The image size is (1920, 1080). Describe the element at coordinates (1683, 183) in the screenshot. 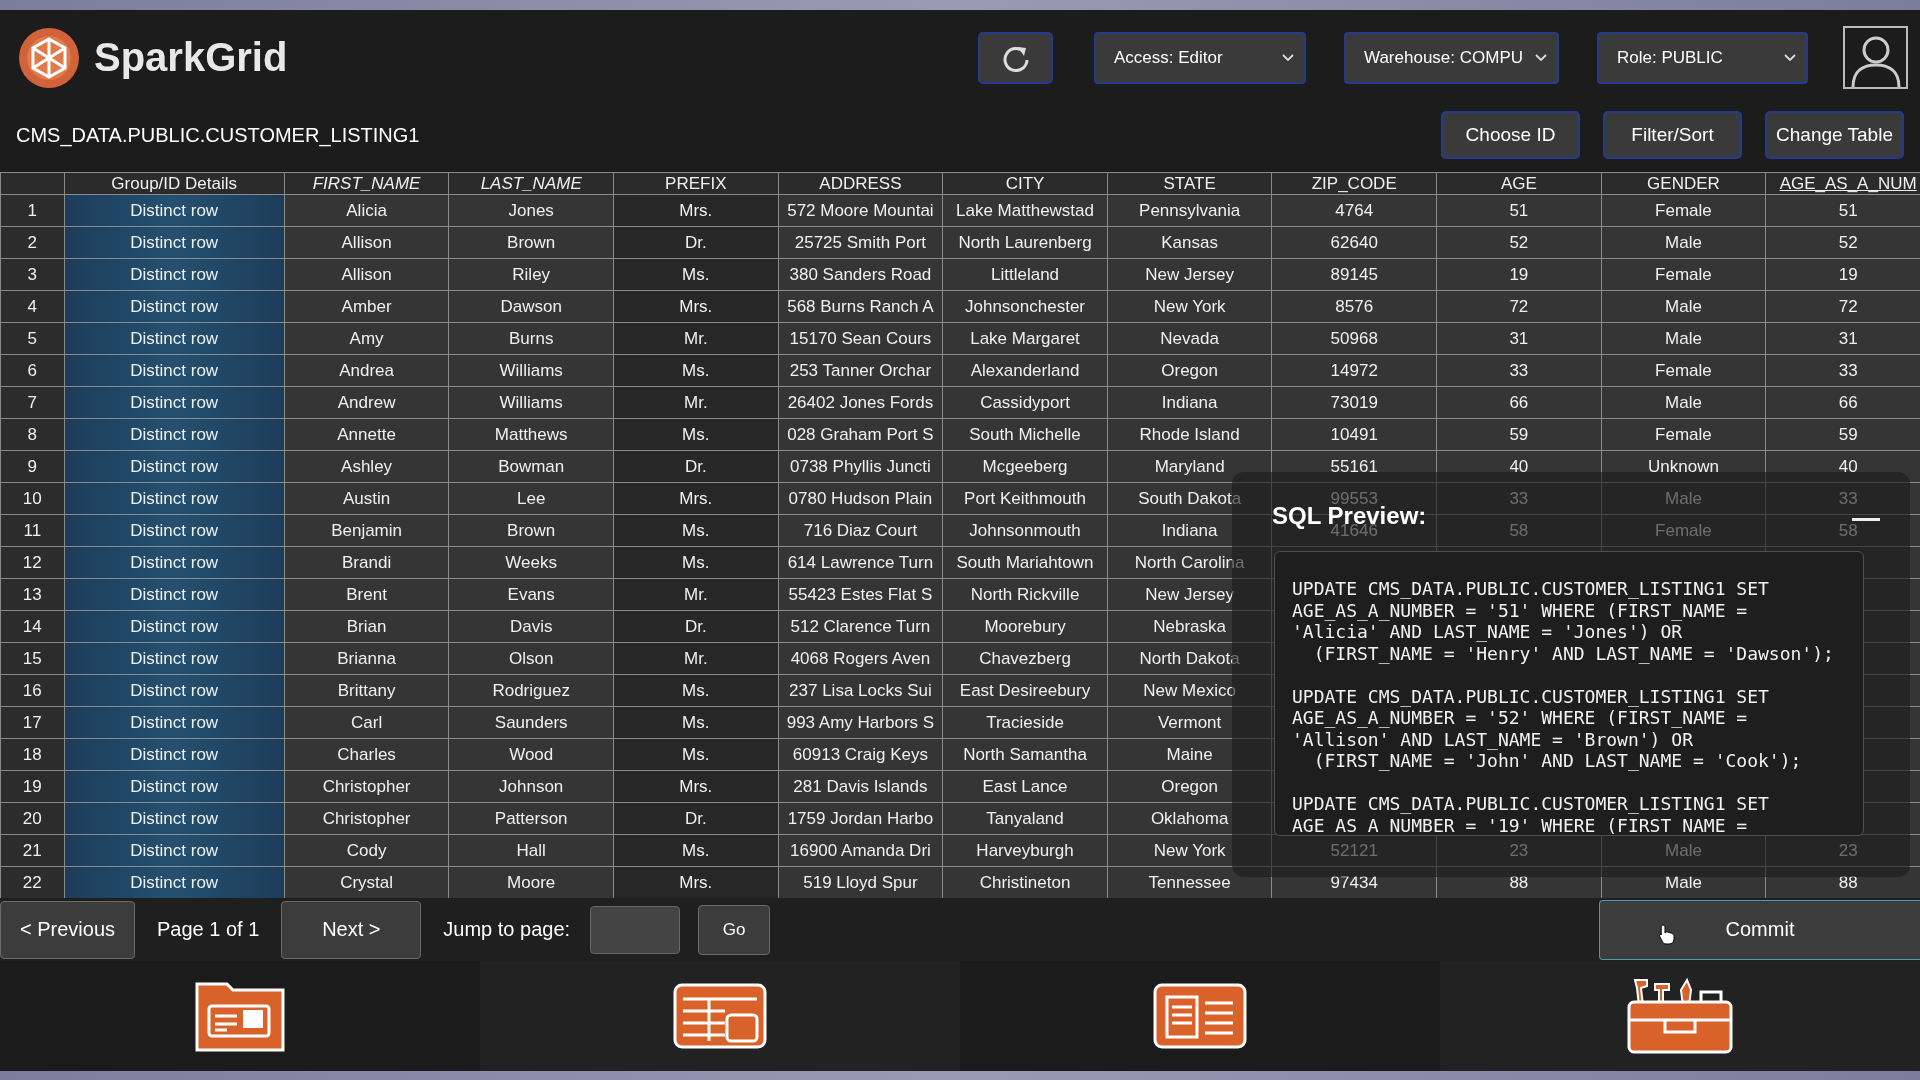

I see `column-header: GENDER` at that location.